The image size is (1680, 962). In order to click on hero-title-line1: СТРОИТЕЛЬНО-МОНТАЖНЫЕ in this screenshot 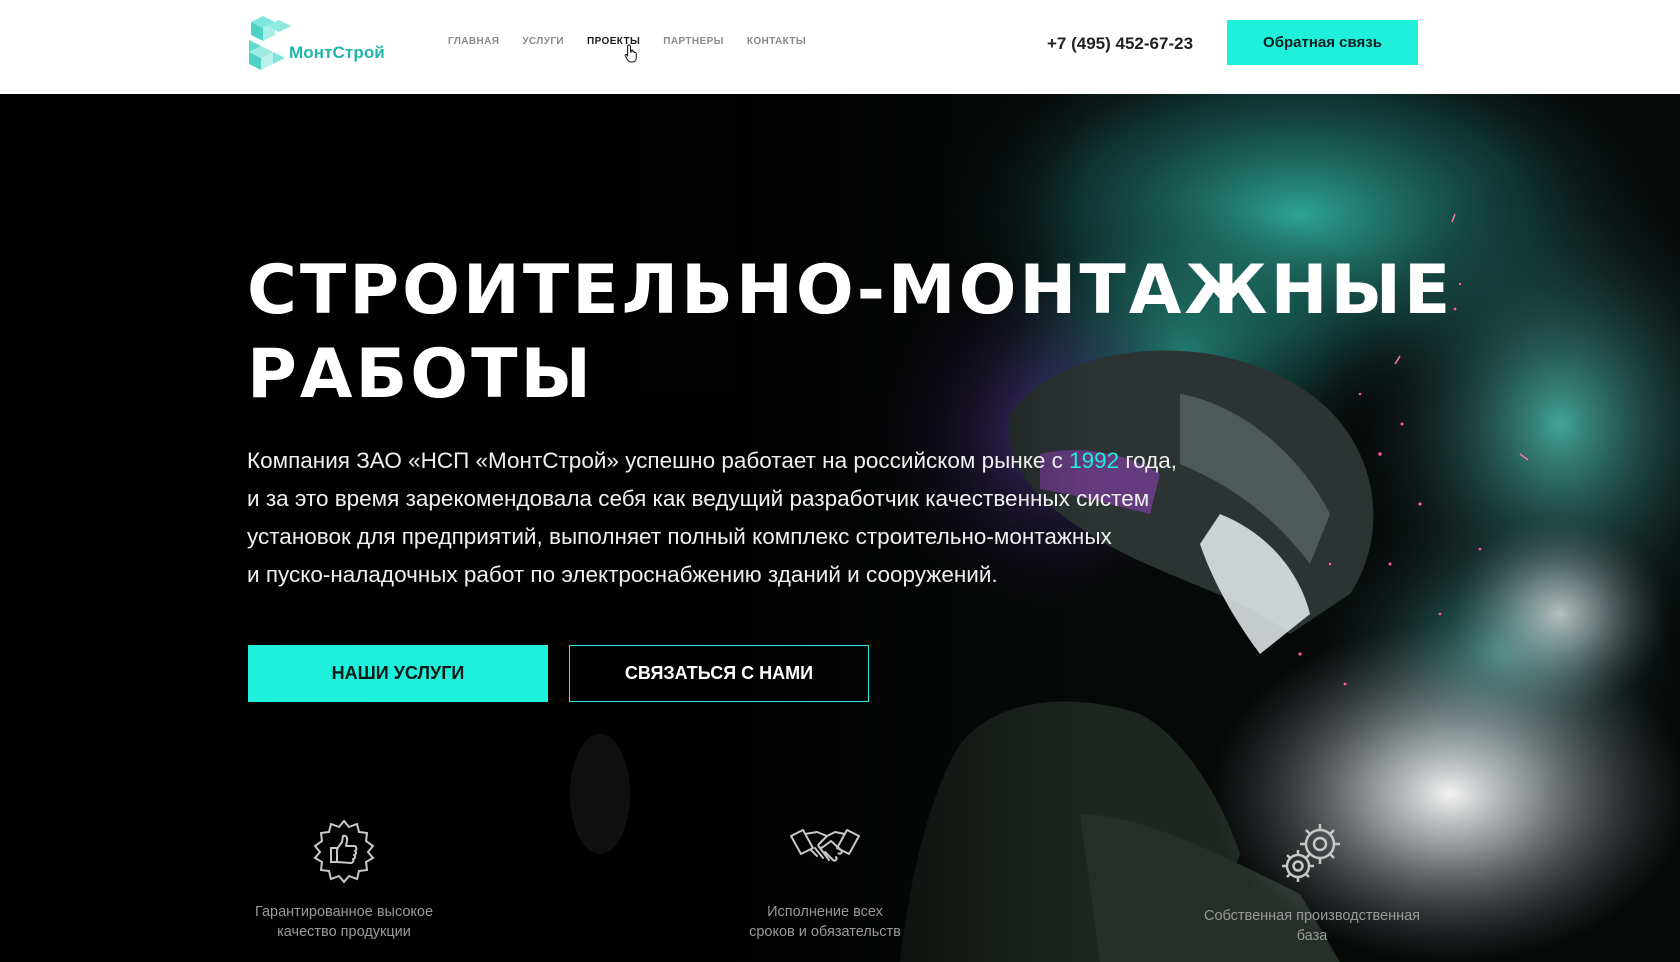, I will do `click(850, 290)`.